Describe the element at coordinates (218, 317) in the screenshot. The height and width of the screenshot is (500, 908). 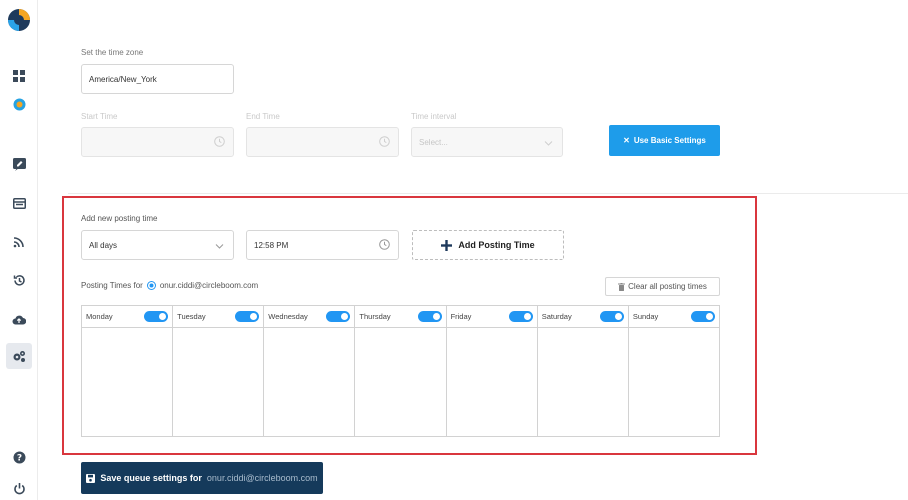
I see `day-header: Tuesday` at that location.